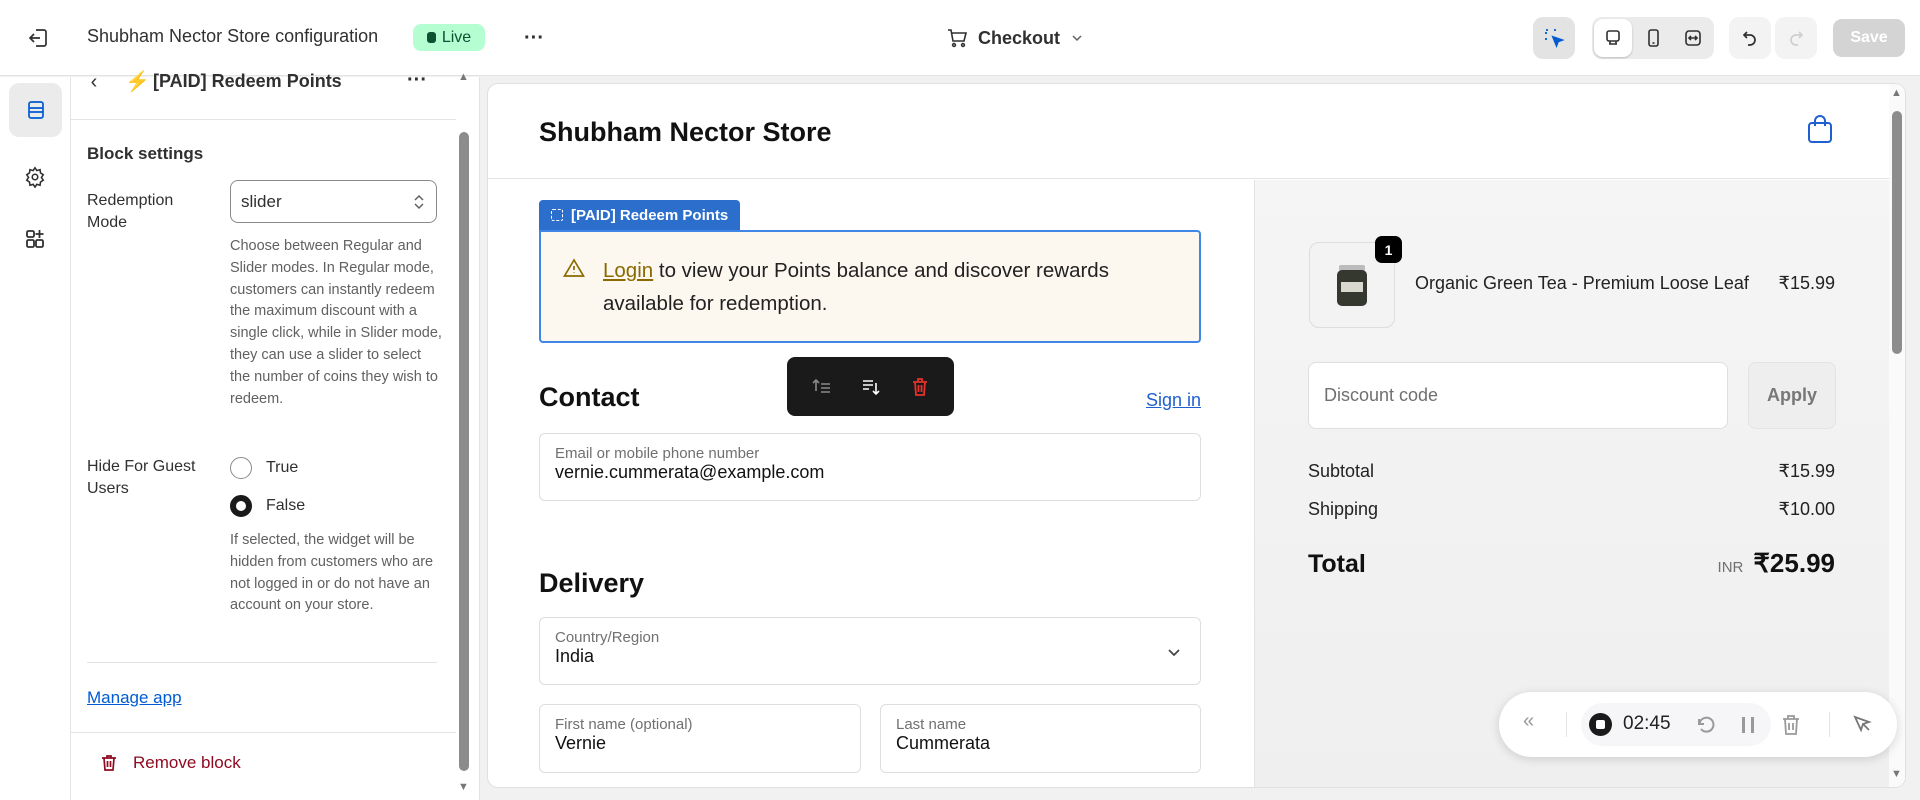 This screenshot has height=800, width=1920. I want to click on fullwidth-view-button, so click(1693, 38).